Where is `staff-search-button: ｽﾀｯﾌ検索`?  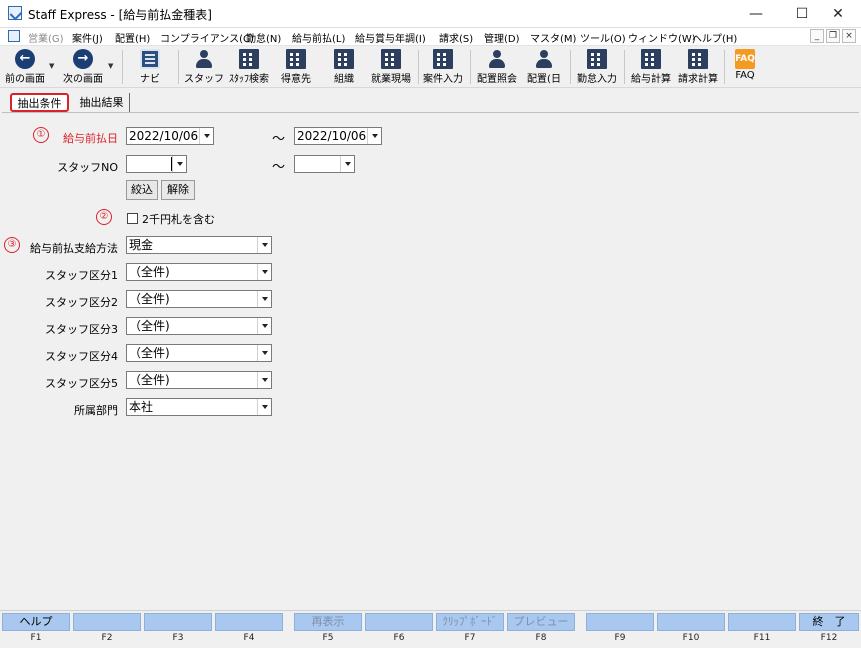
staff-search-button: ｽﾀｯﾌ検索 is located at coordinates (249, 67).